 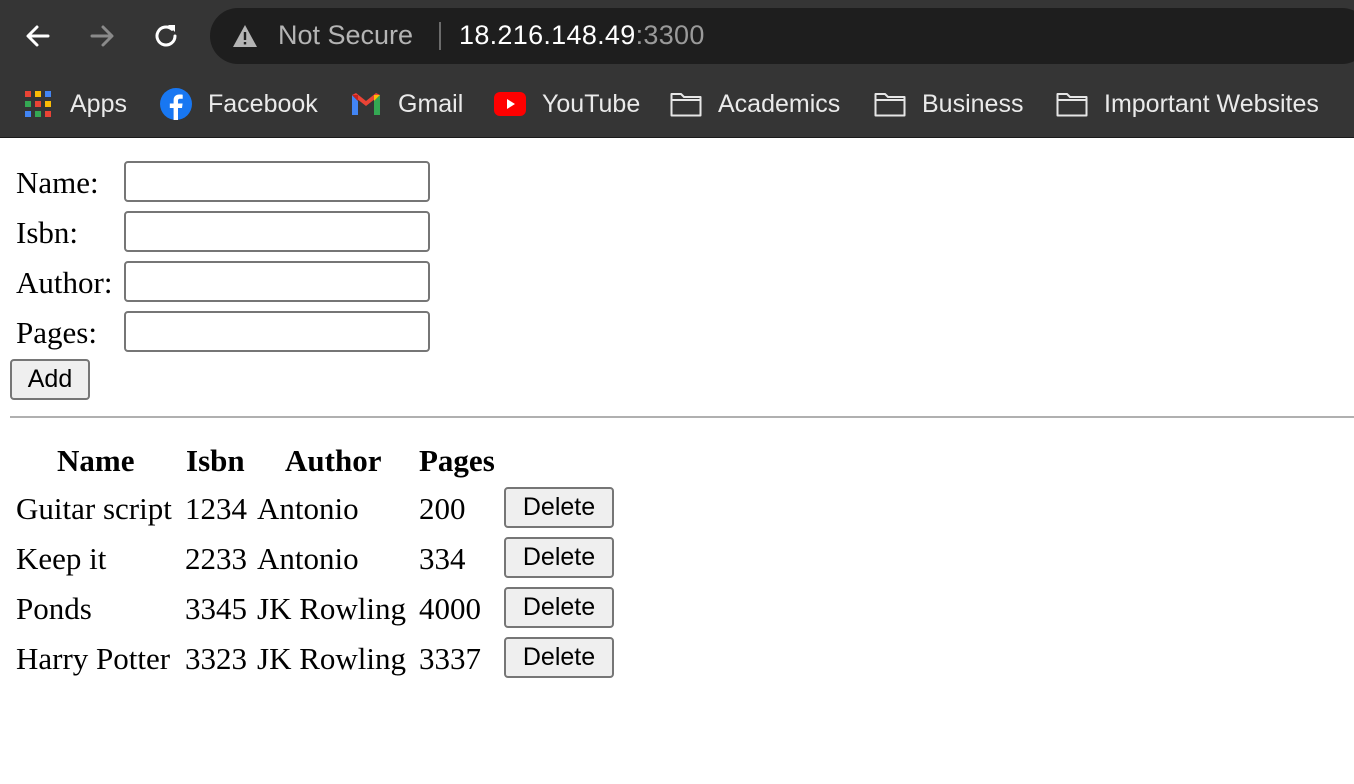 What do you see at coordinates (457, 460) in the screenshot?
I see `column-header-pages: Pages` at bounding box center [457, 460].